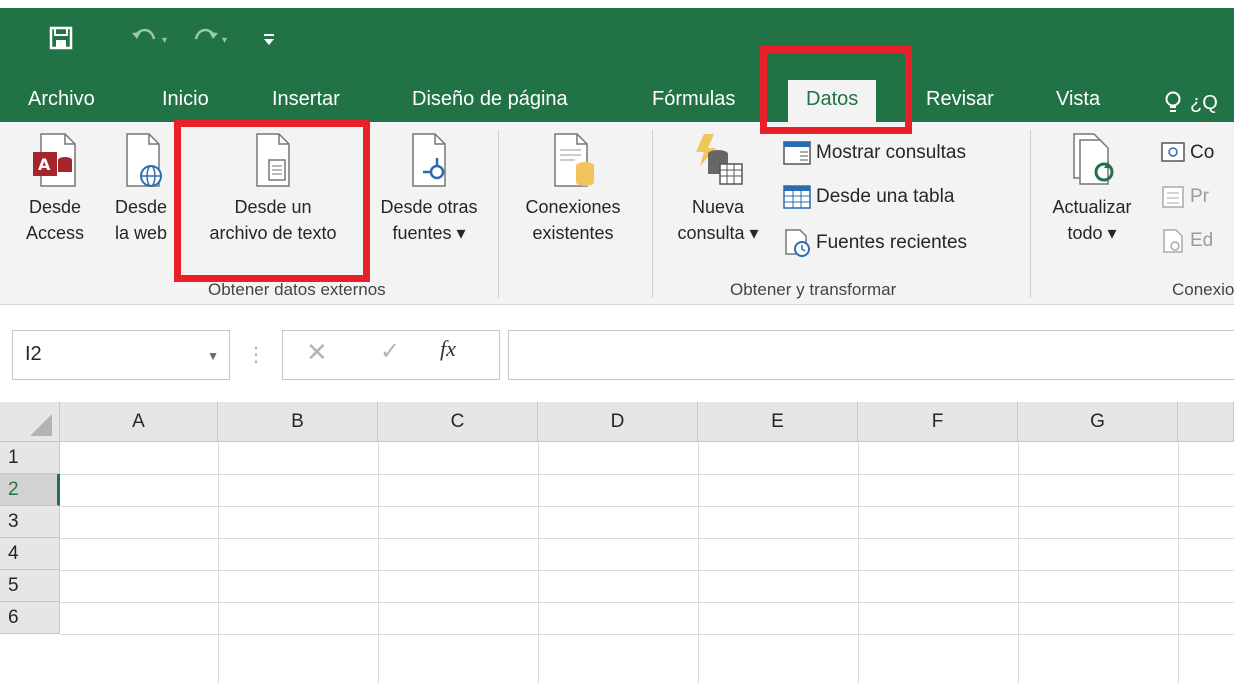  What do you see at coordinates (693, 103) in the screenshot?
I see `tab-formulas: Fórmulas` at bounding box center [693, 103].